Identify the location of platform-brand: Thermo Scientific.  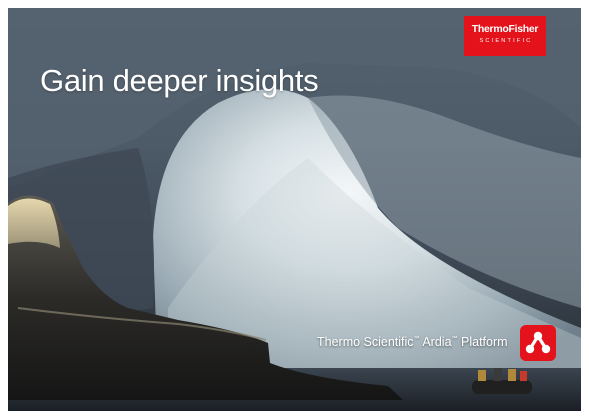
(365, 342).